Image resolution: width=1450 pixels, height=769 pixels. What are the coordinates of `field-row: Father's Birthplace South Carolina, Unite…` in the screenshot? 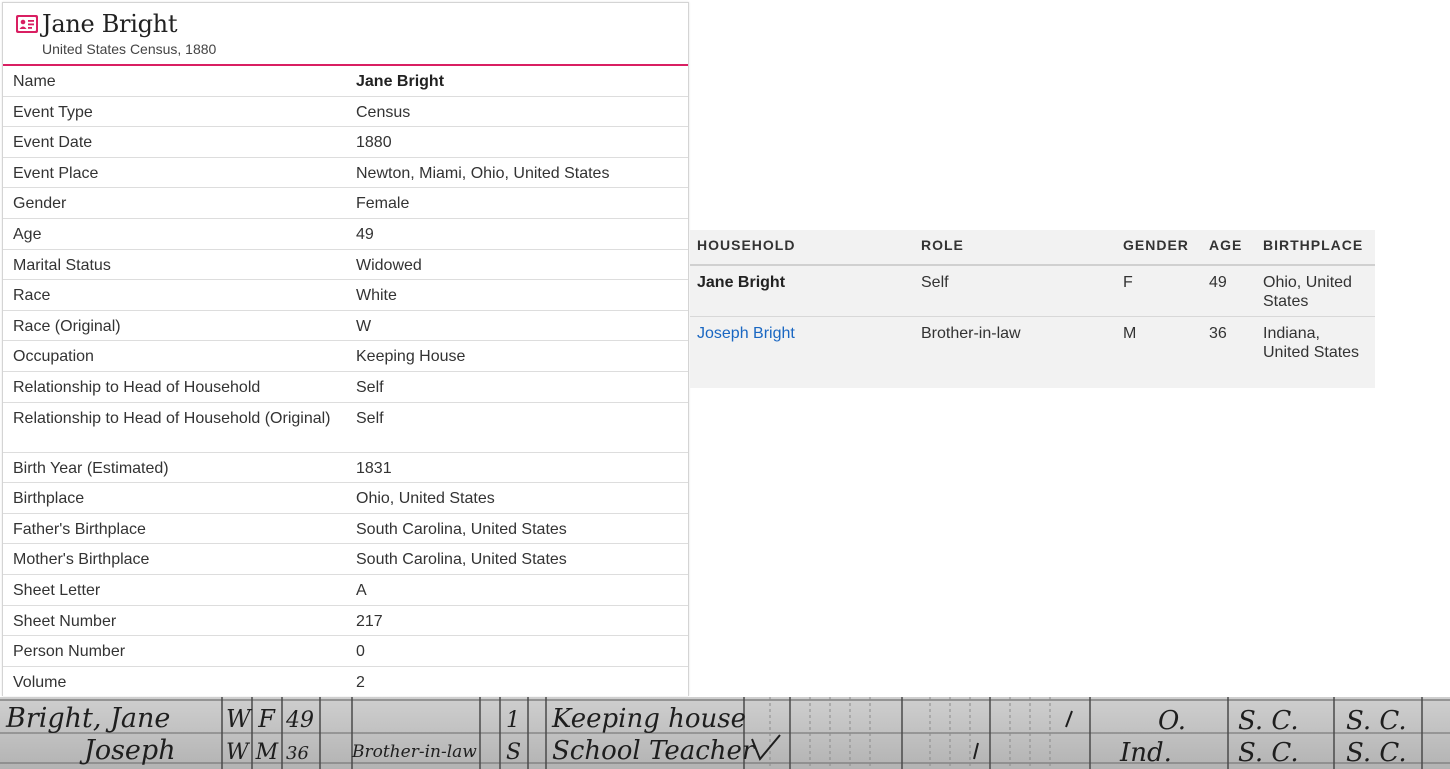 It's located at (345, 529).